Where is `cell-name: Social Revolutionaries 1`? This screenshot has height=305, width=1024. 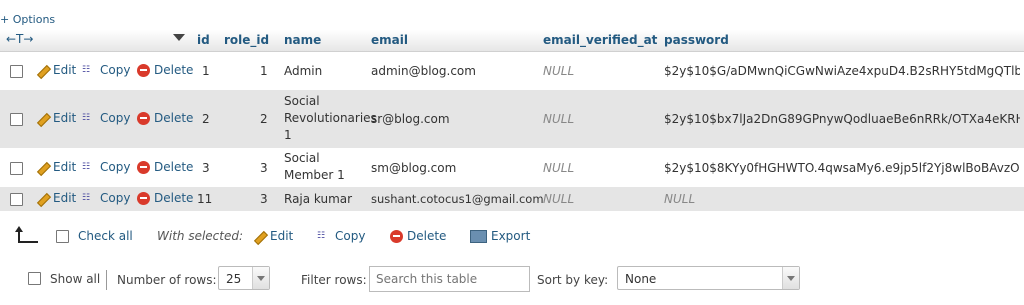 cell-name: Social Revolutionaries 1 is located at coordinates (330, 118).